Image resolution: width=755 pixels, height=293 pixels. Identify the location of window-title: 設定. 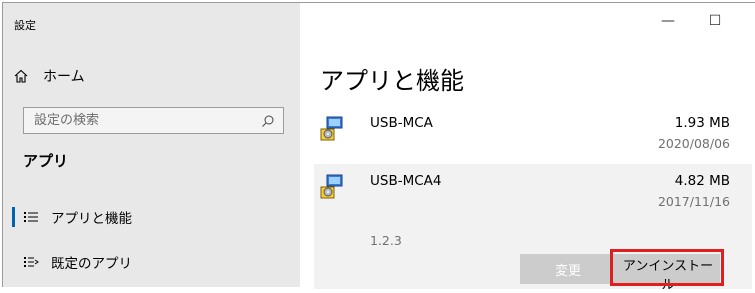
(25, 25).